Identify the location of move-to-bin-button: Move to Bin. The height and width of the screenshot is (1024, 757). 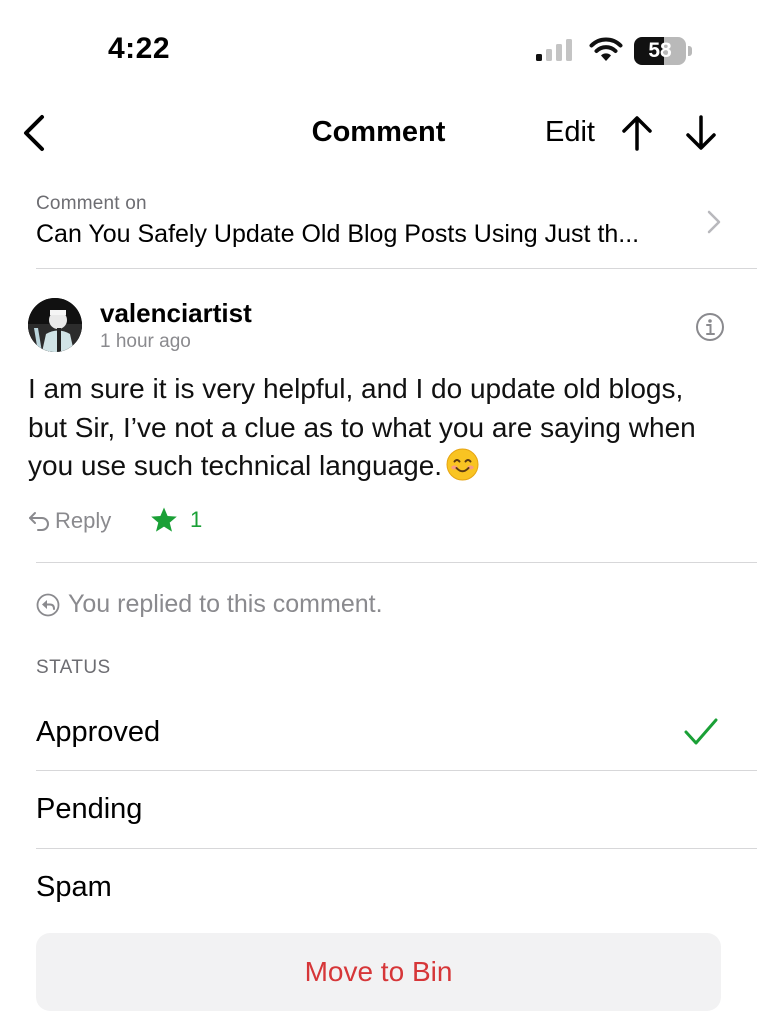
(378, 972).